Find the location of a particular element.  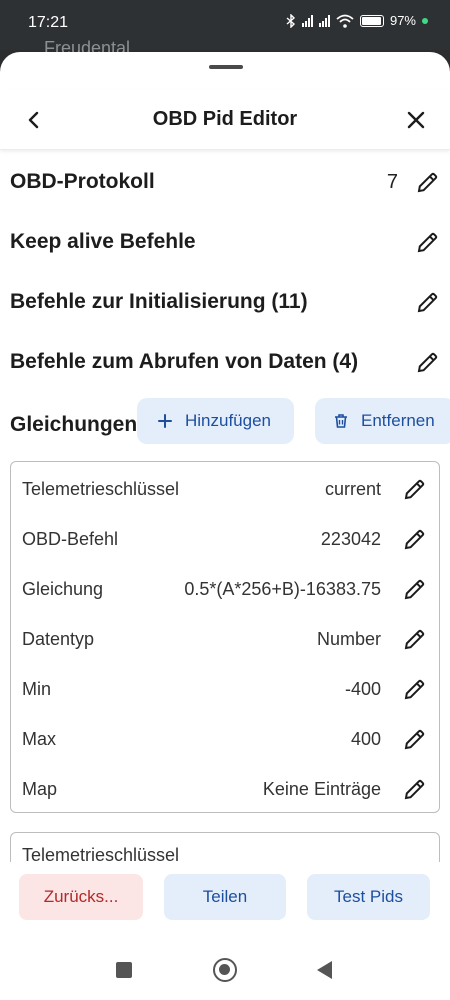

add-equation-label: Hinzufügen is located at coordinates (228, 420).